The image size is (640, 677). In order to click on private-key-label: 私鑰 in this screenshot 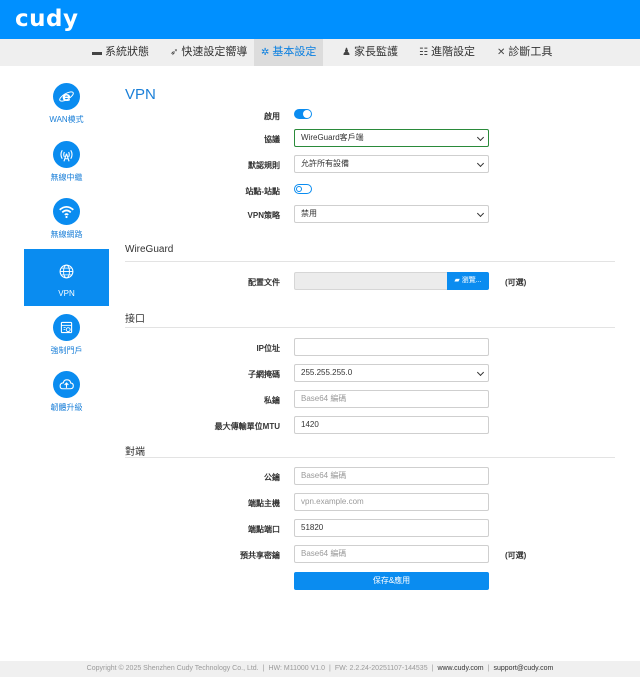, I will do `click(272, 400)`.